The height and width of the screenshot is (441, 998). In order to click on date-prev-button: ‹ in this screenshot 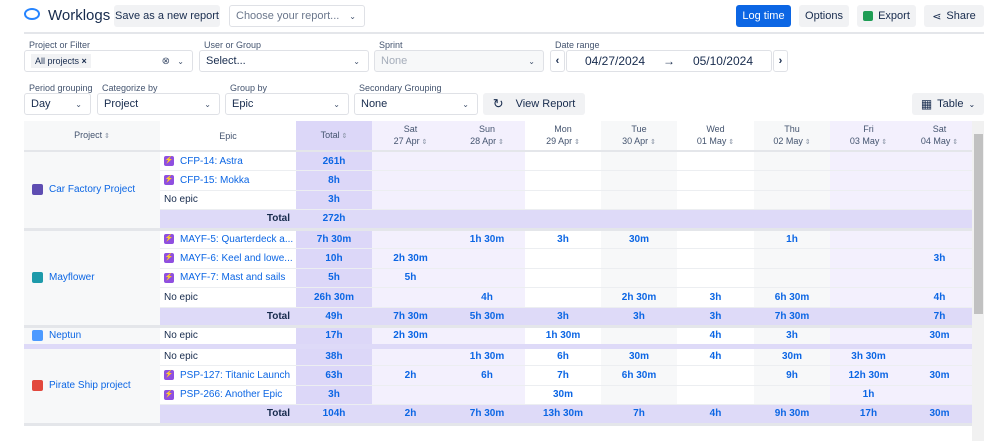, I will do `click(557, 61)`.